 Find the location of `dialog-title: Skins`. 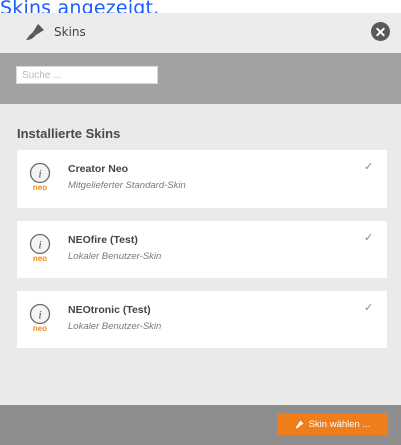

dialog-title: Skins is located at coordinates (70, 32).